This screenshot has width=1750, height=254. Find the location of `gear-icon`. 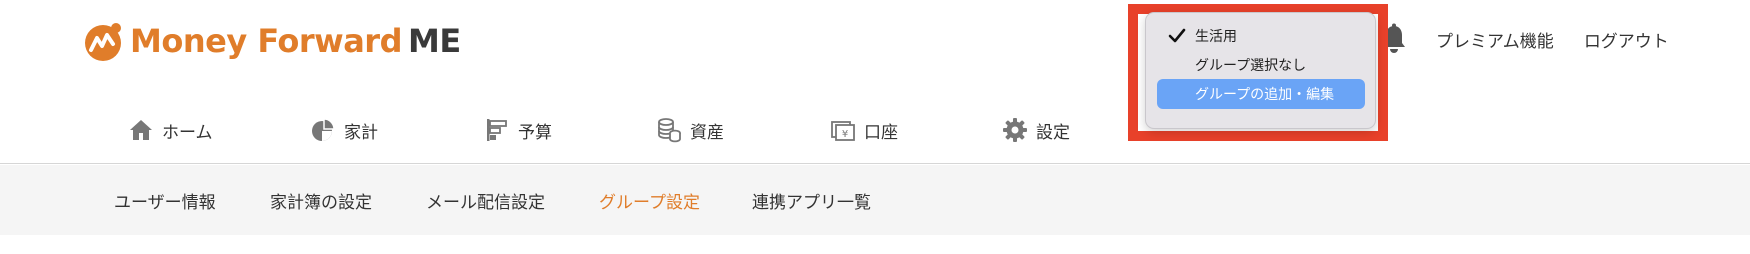

gear-icon is located at coordinates (1015, 130).